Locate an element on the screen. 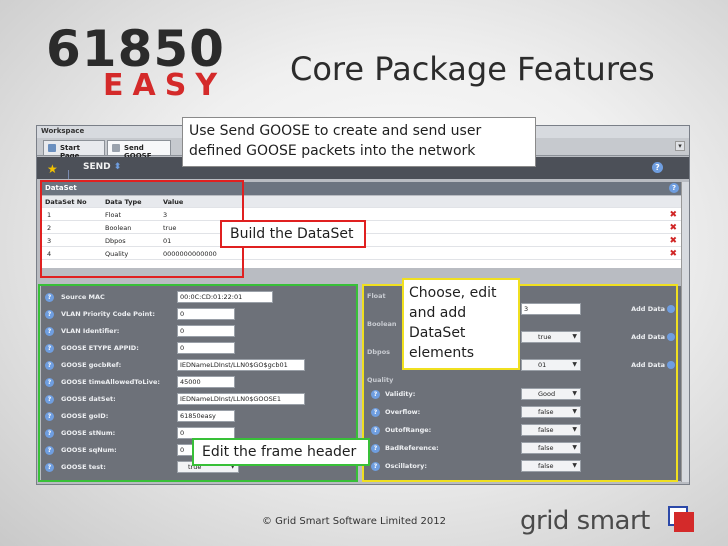  vertical-scrollbar is located at coordinates (685, 332).